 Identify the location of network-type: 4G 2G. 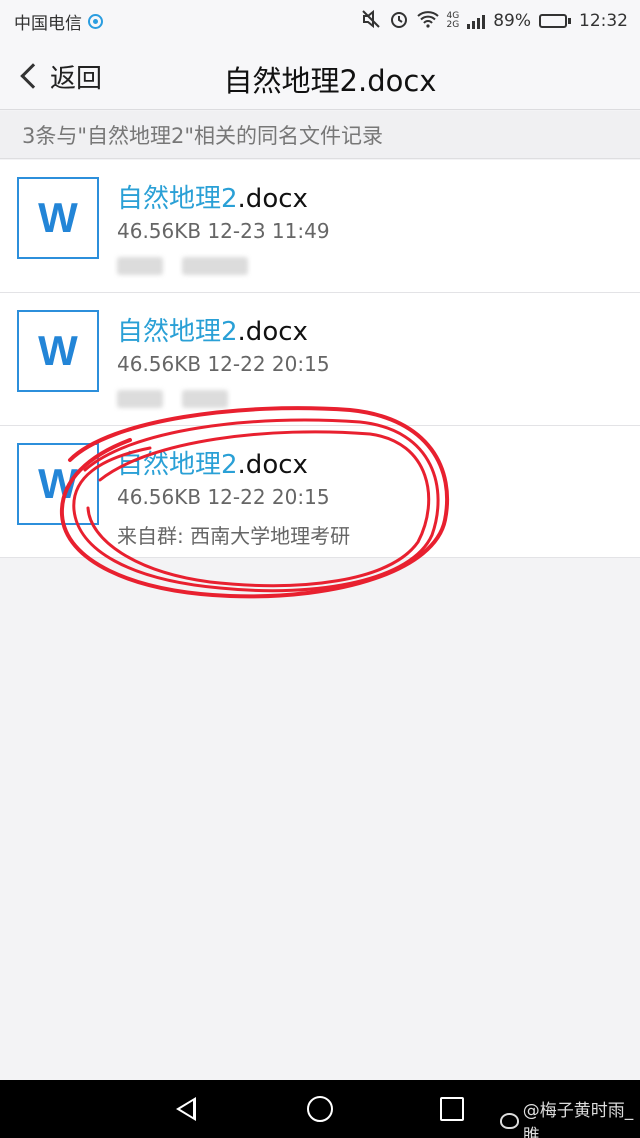
(453, 21).